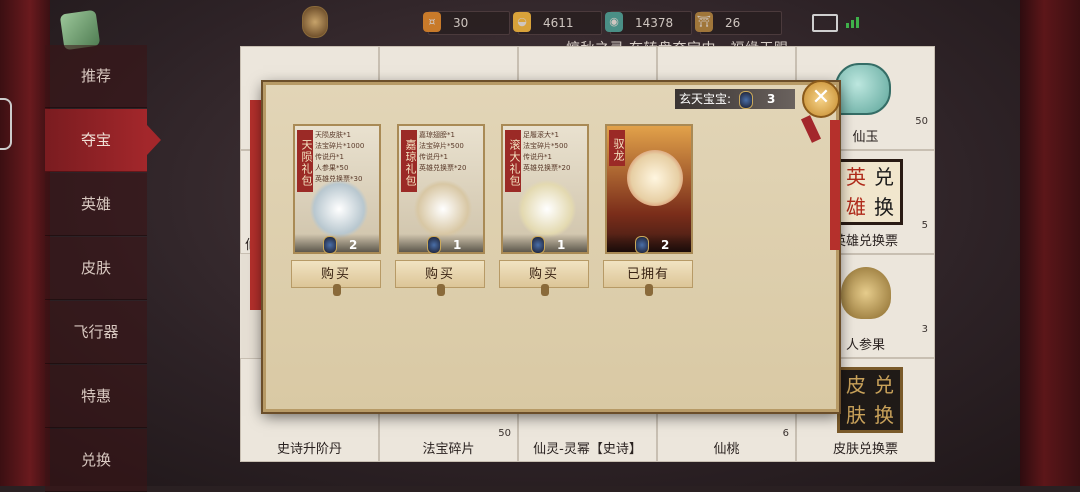  I want to click on card-title: 滚大礼包, so click(513, 161).